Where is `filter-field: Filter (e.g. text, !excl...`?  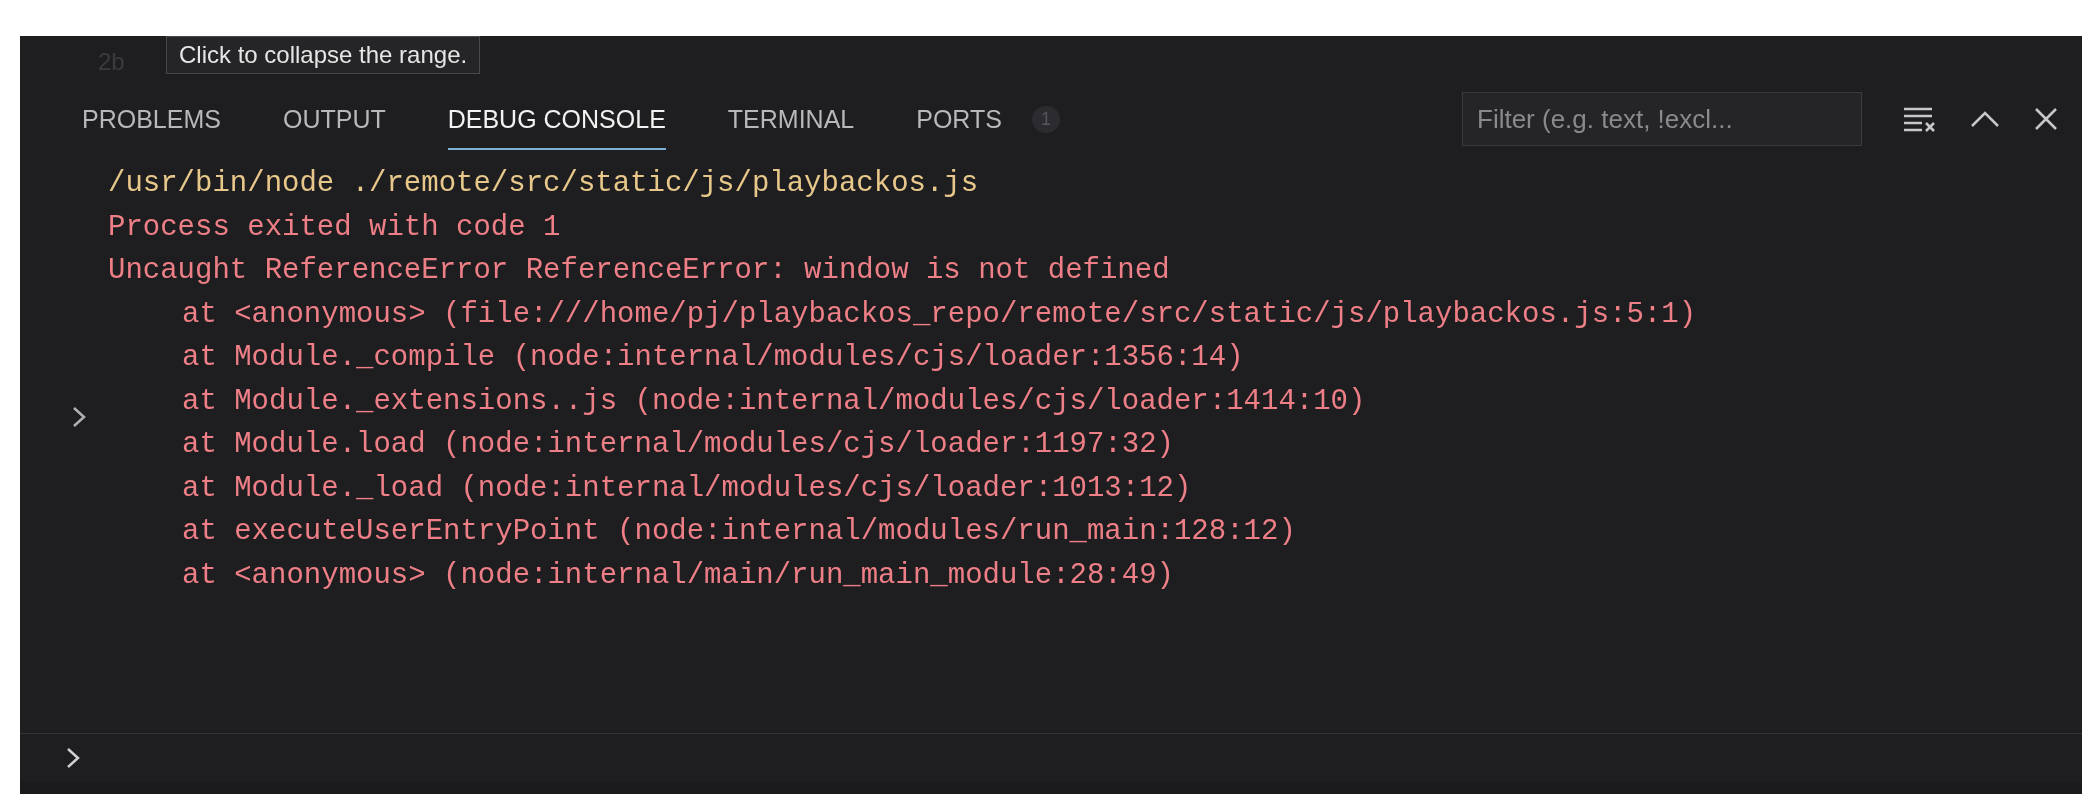
filter-field: Filter (e.g. text, !excl... is located at coordinates (1662, 119).